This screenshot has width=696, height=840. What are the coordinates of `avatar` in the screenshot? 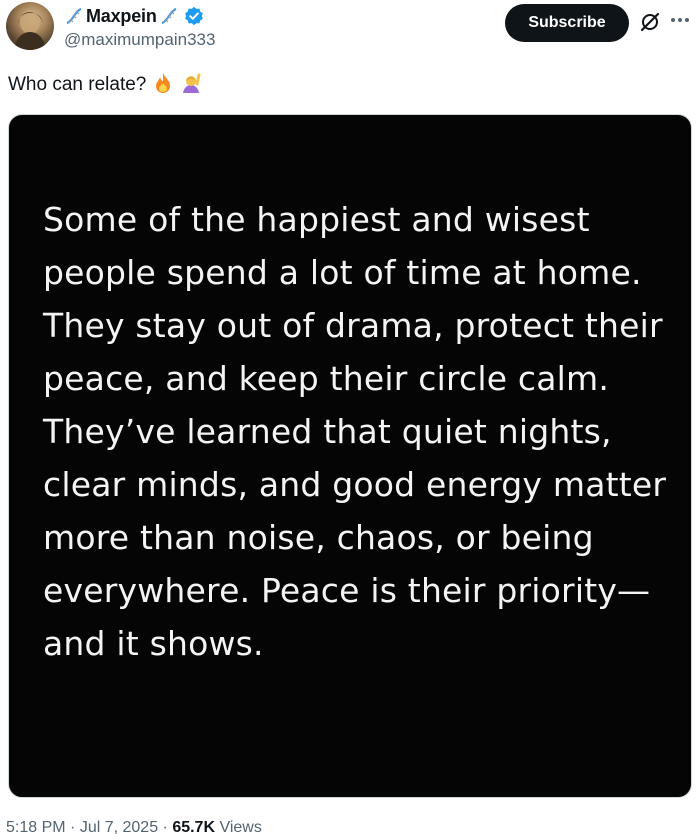 It's located at (30, 26).